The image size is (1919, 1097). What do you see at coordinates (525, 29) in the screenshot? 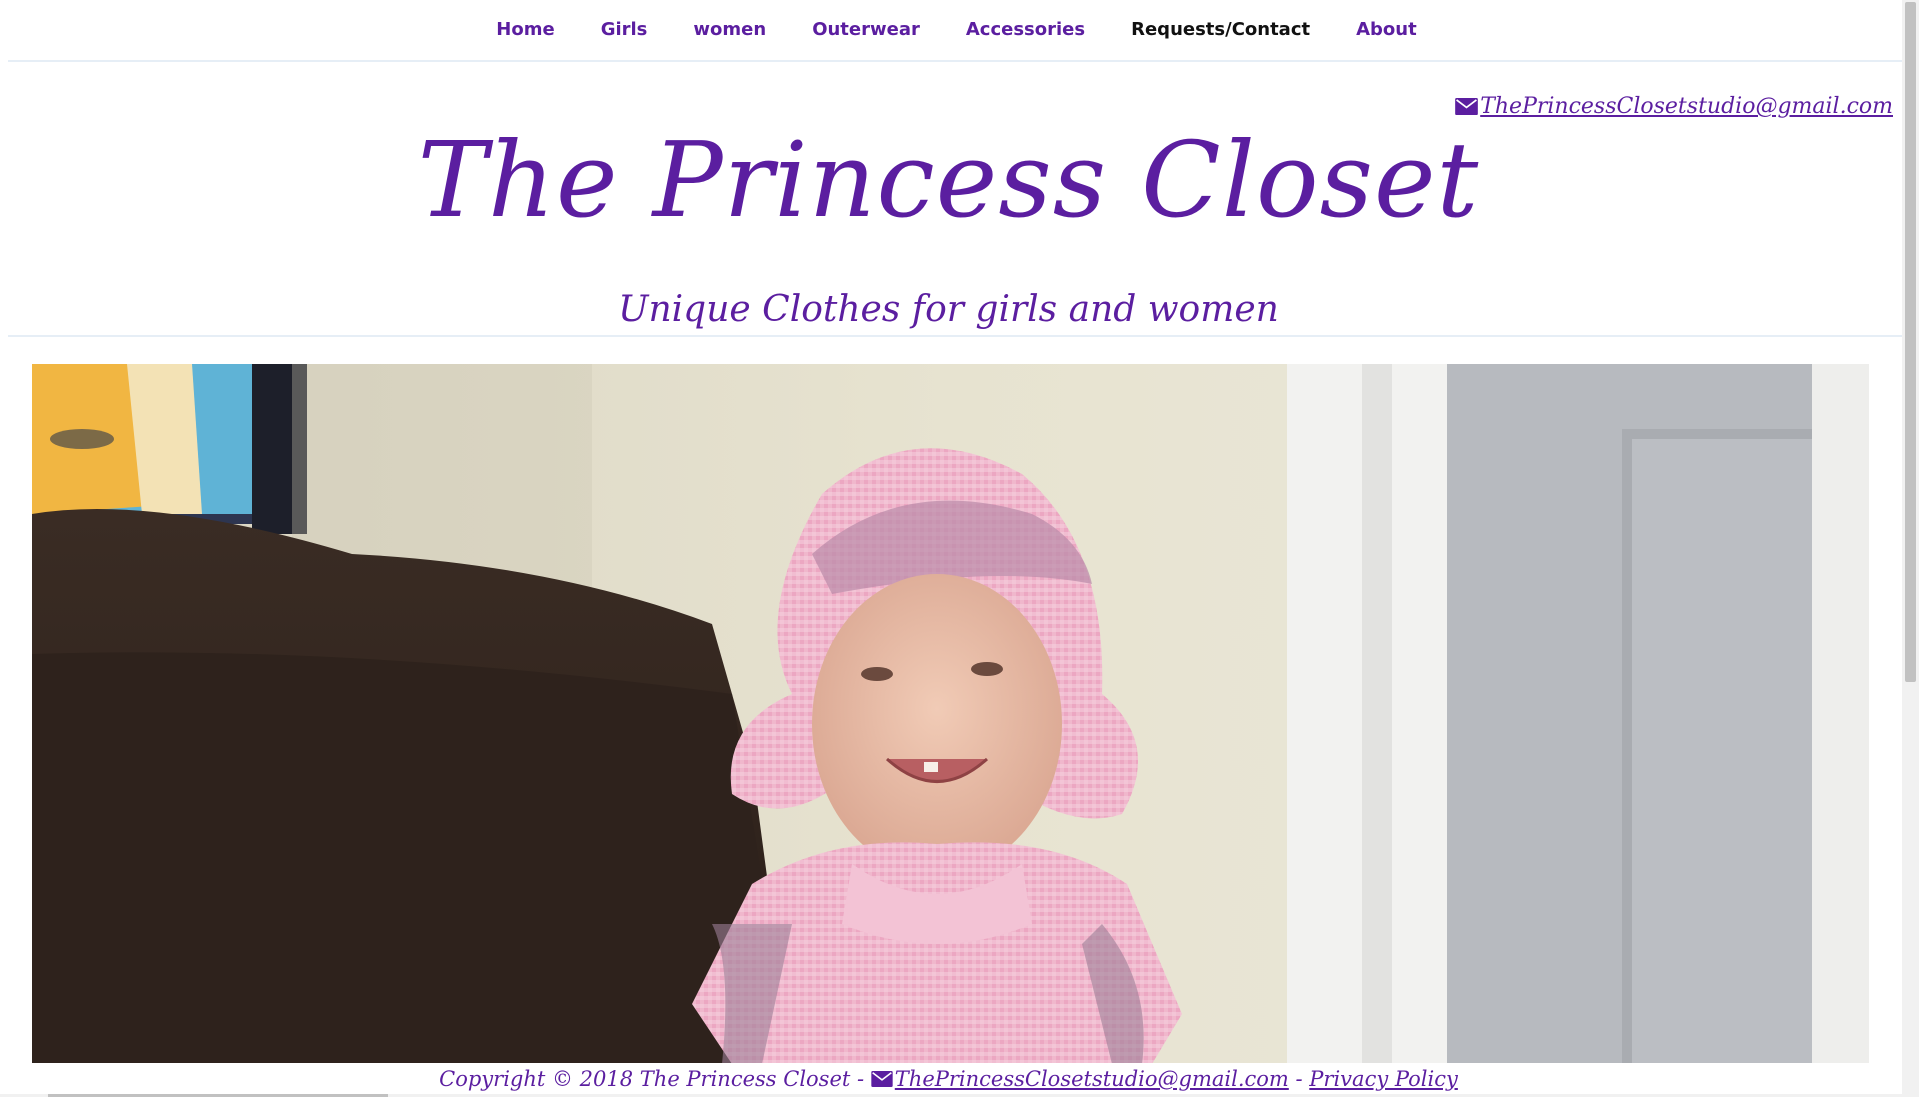
I see `nav-home: Home` at bounding box center [525, 29].